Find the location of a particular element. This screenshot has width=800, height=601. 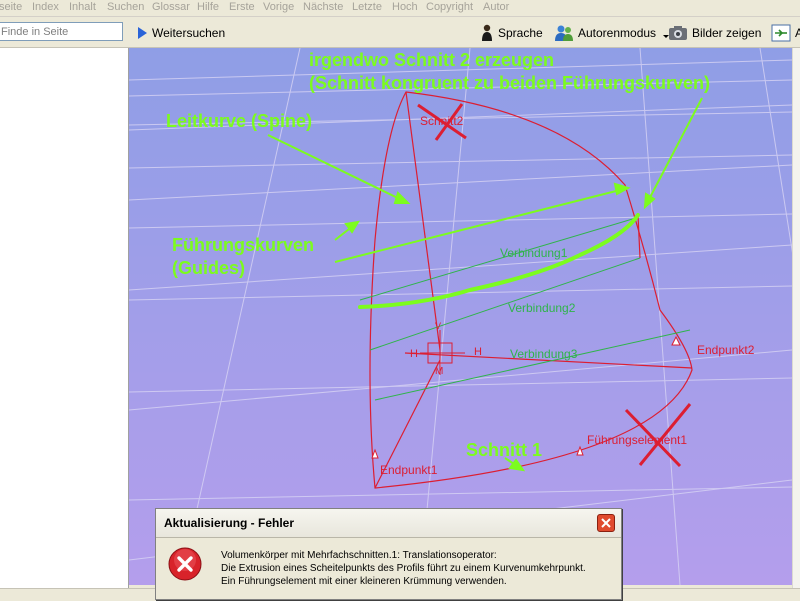

annotation-guides: (Guides) is located at coordinates (208, 268).